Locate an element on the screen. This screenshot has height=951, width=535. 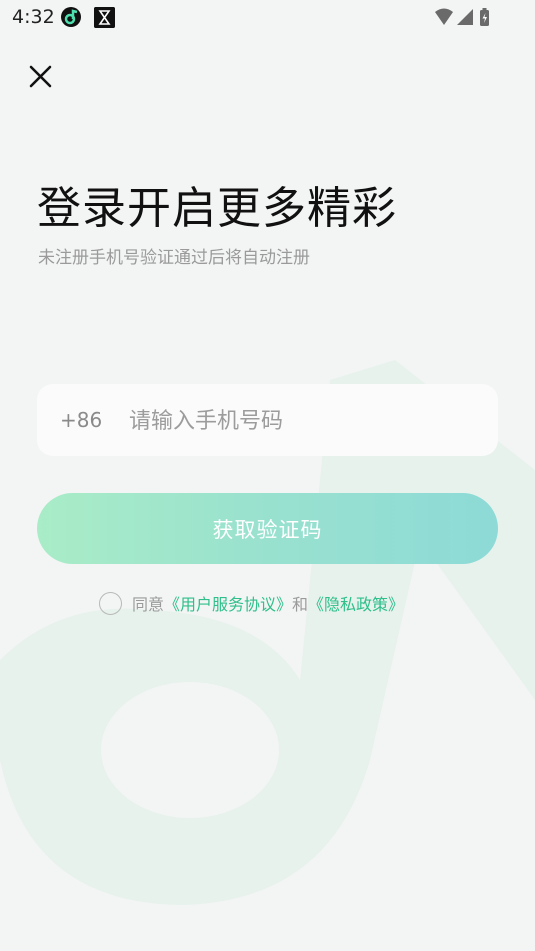
status-time: 4:32 is located at coordinates (33, 17).